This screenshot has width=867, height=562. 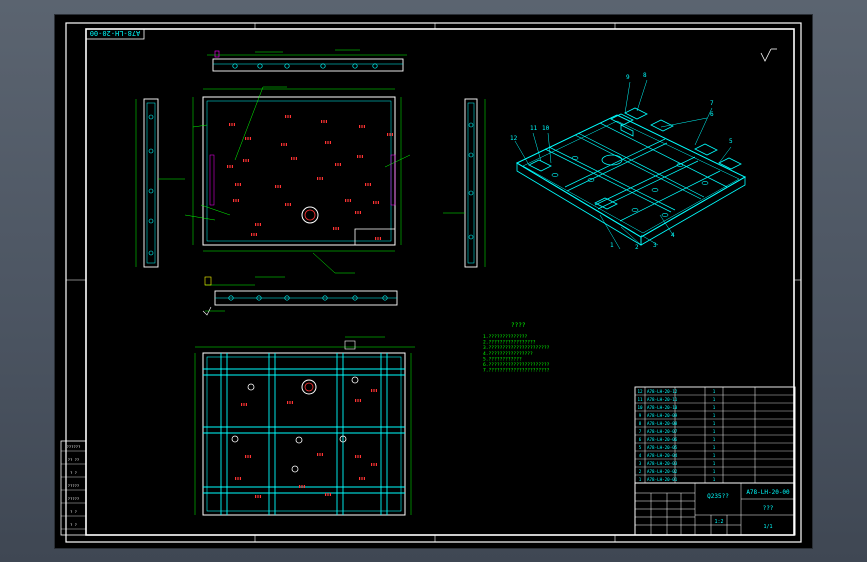 I want to click on plan-view-lower, so click(x=304, y=426).